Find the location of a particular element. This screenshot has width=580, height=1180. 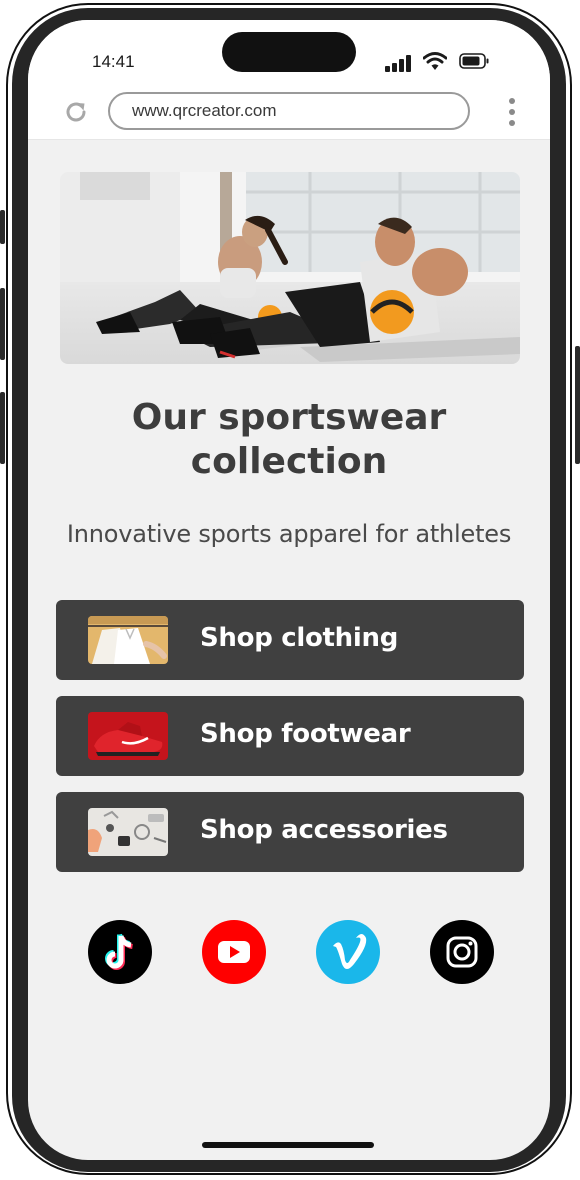

battery-icon is located at coordinates (474, 61).